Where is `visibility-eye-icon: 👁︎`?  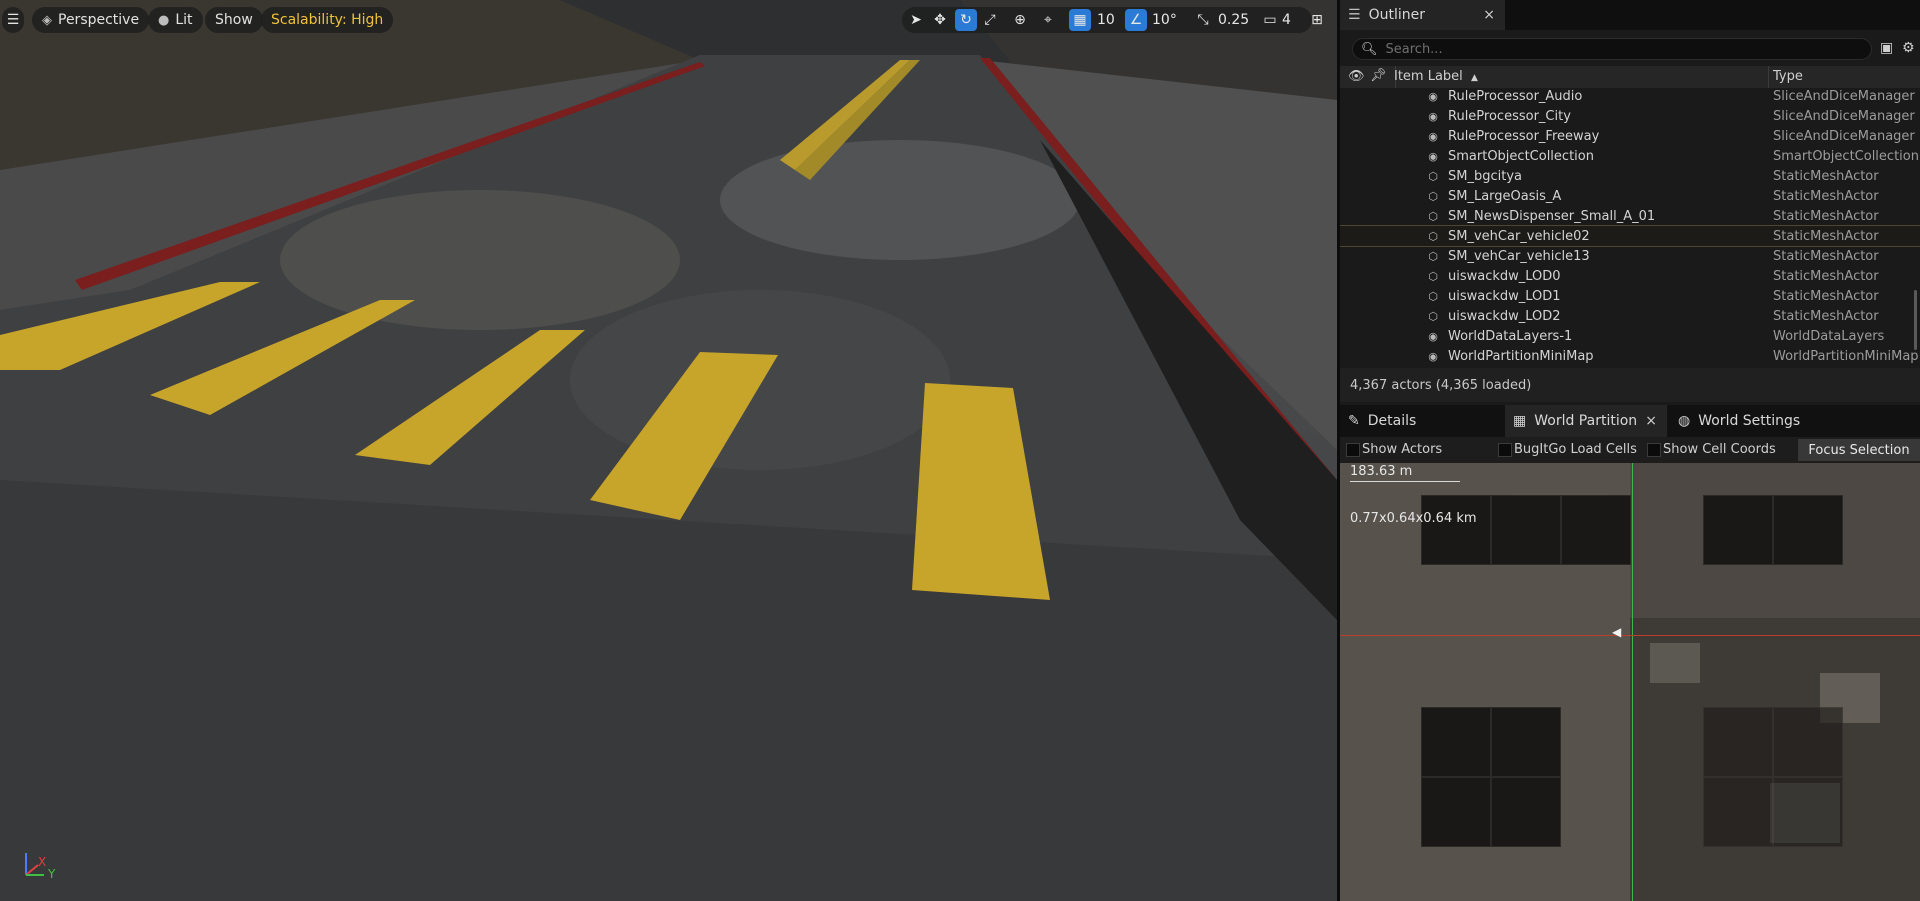 visibility-eye-icon: 👁︎ is located at coordinates (1356, 76).